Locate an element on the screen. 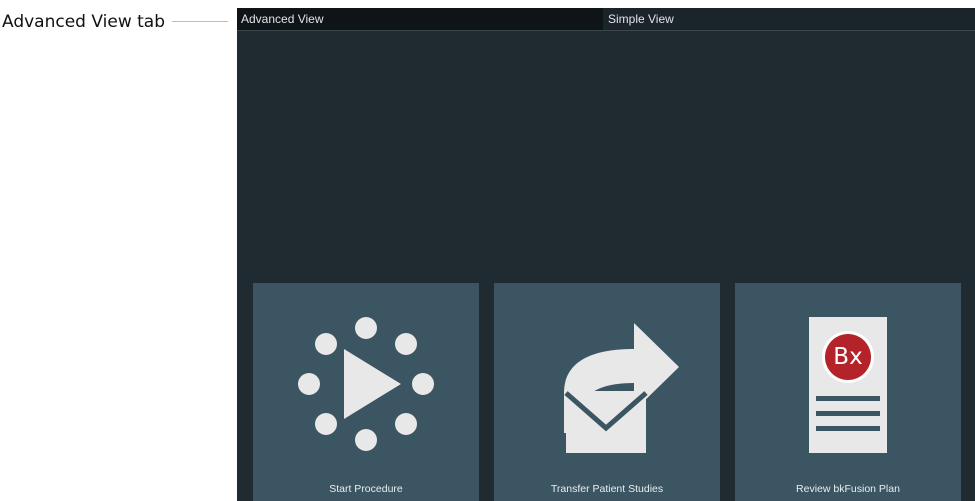 The image size is (975, 501). start-procedure-icon is located at coordinates (366, 384).